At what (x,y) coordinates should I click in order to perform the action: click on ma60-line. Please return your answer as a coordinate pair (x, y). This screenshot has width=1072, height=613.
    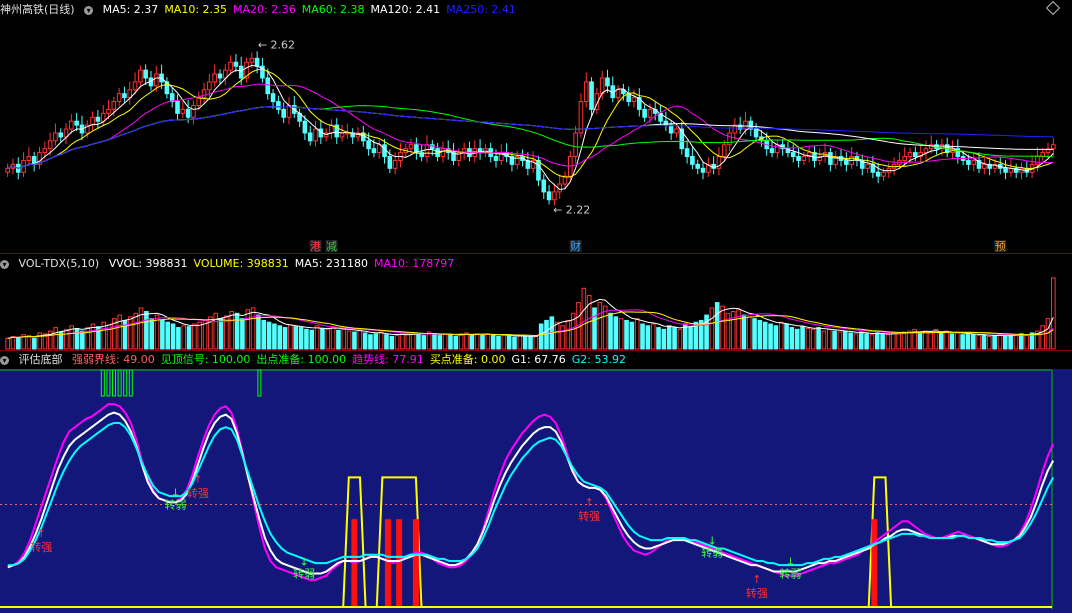
    Looking at the image, I should click on (530, 137).